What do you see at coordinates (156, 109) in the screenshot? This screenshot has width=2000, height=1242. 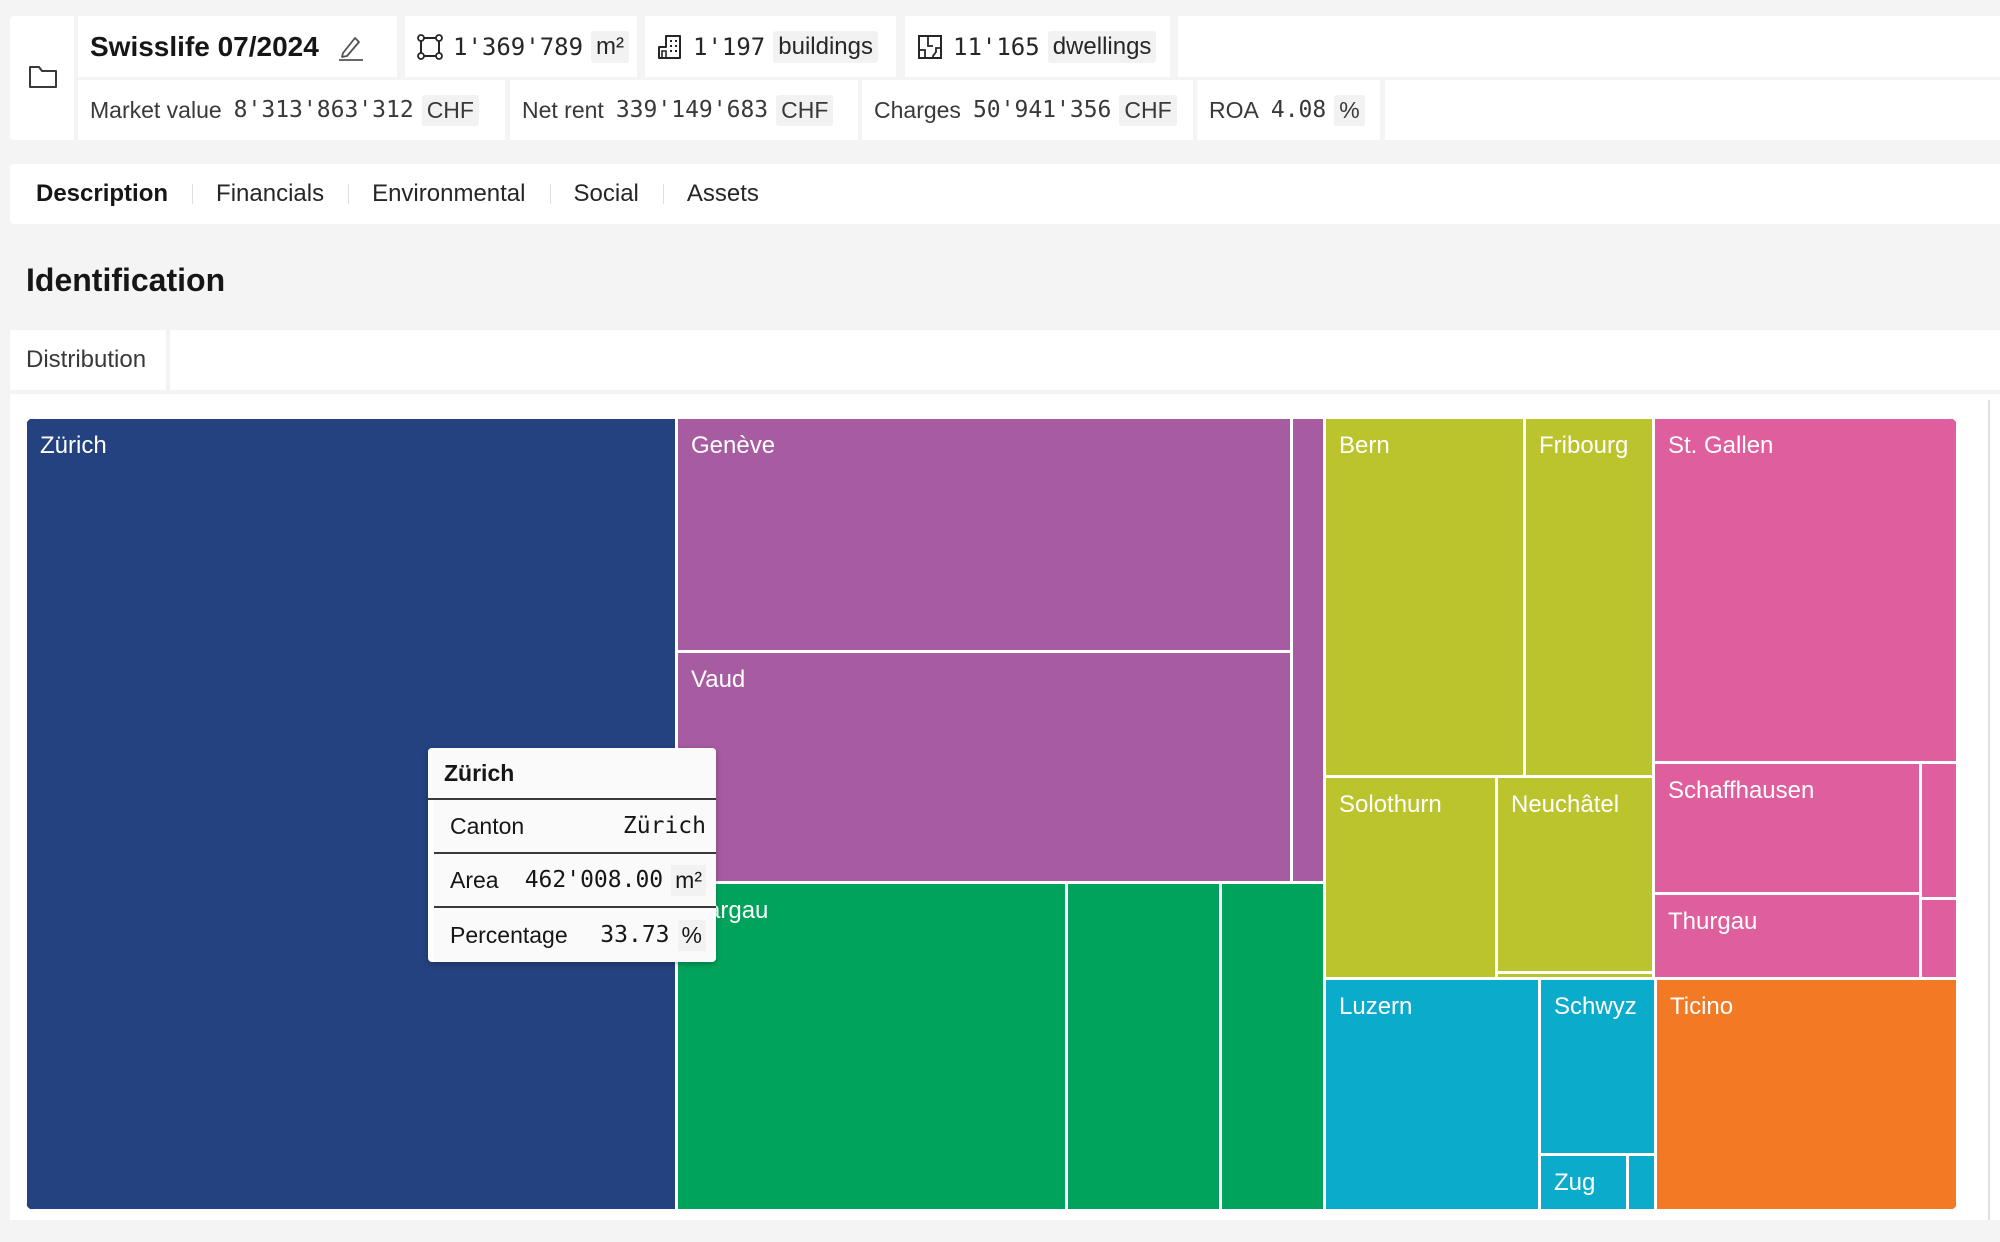 I see `stat-market-value-label: Market value` at bounding box center [156, 109].